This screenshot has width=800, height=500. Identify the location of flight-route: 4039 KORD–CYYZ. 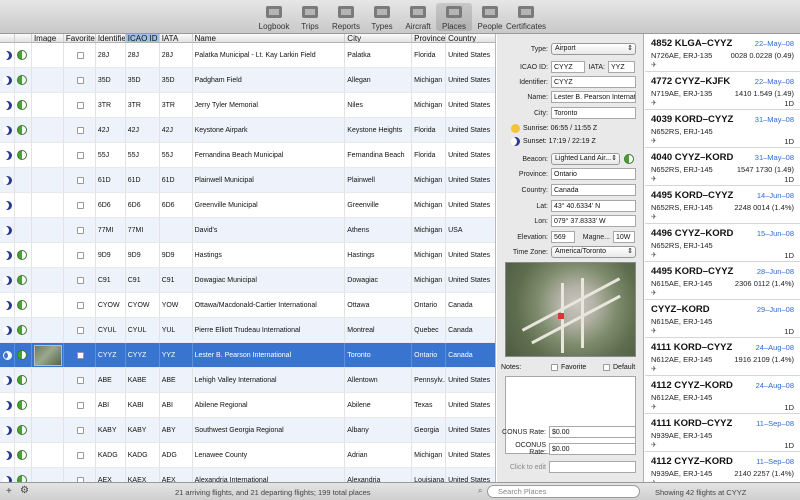
(692, 119).